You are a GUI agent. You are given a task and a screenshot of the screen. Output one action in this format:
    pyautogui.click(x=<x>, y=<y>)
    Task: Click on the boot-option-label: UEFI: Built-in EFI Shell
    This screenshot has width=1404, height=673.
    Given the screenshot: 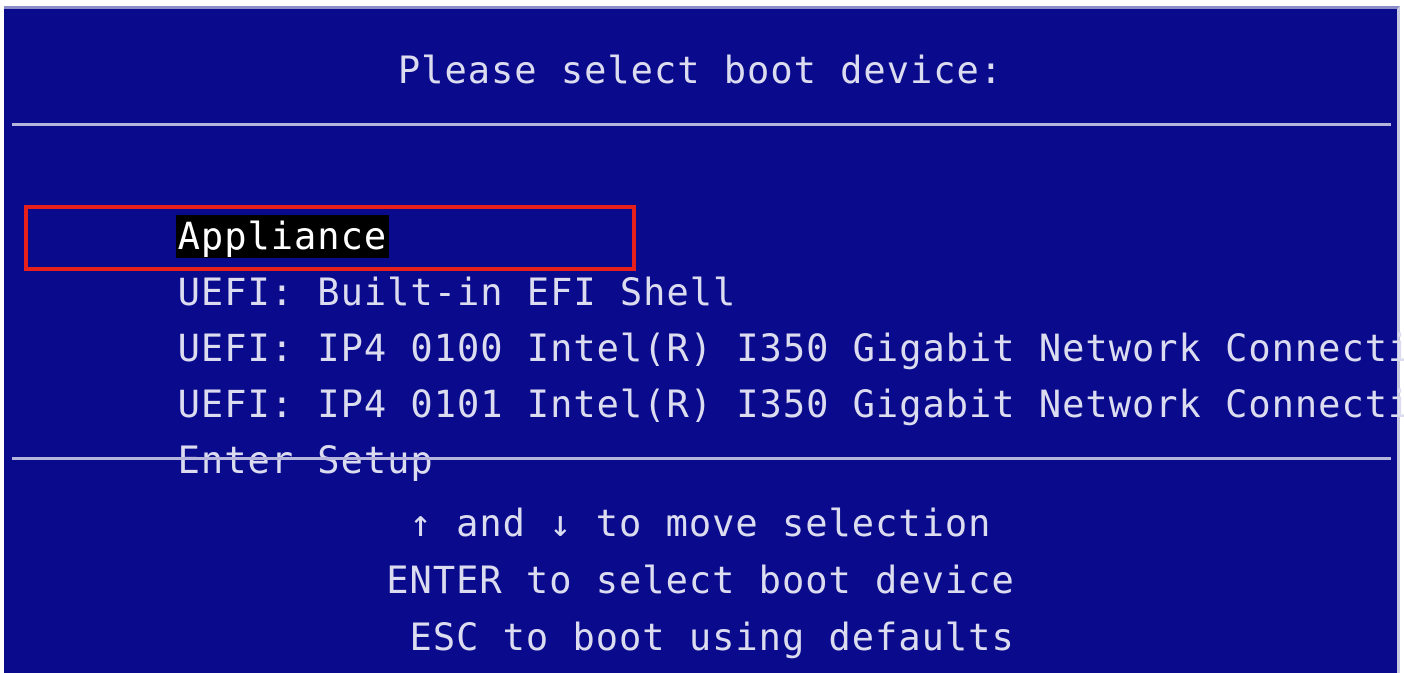 What is the action you would take?
    pyautogui.click(x=457, y=292)
    